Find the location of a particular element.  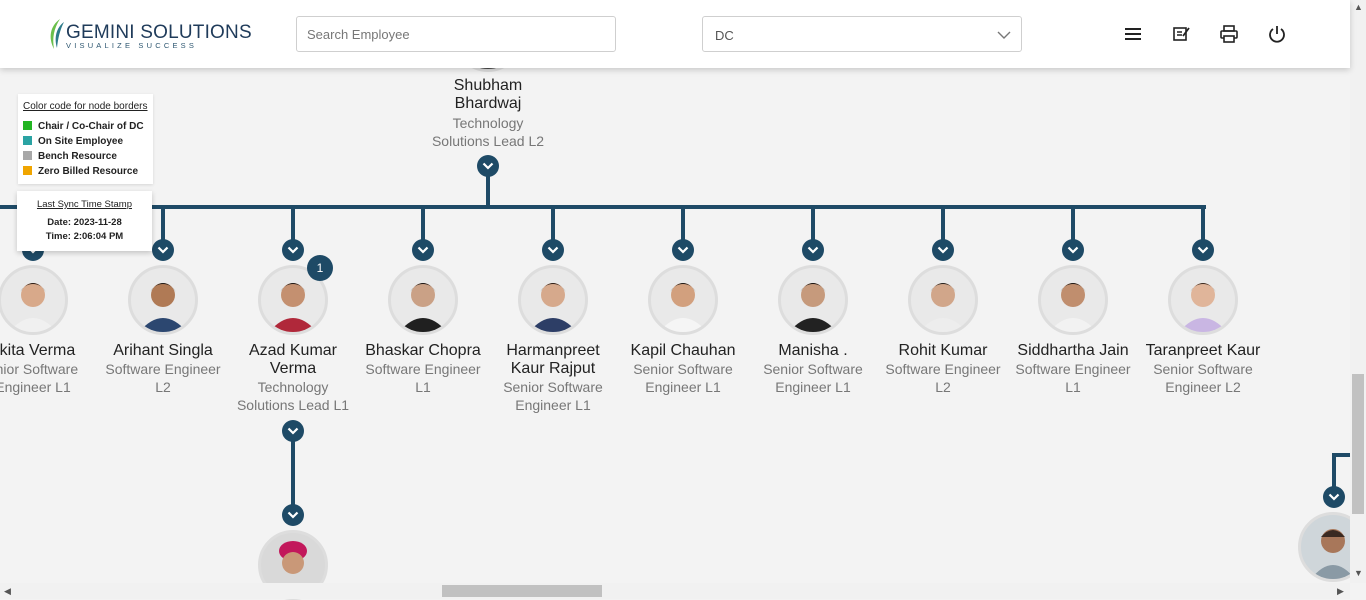

legend-item-onsite: On Site Employee is located at coordinates (73, 141).